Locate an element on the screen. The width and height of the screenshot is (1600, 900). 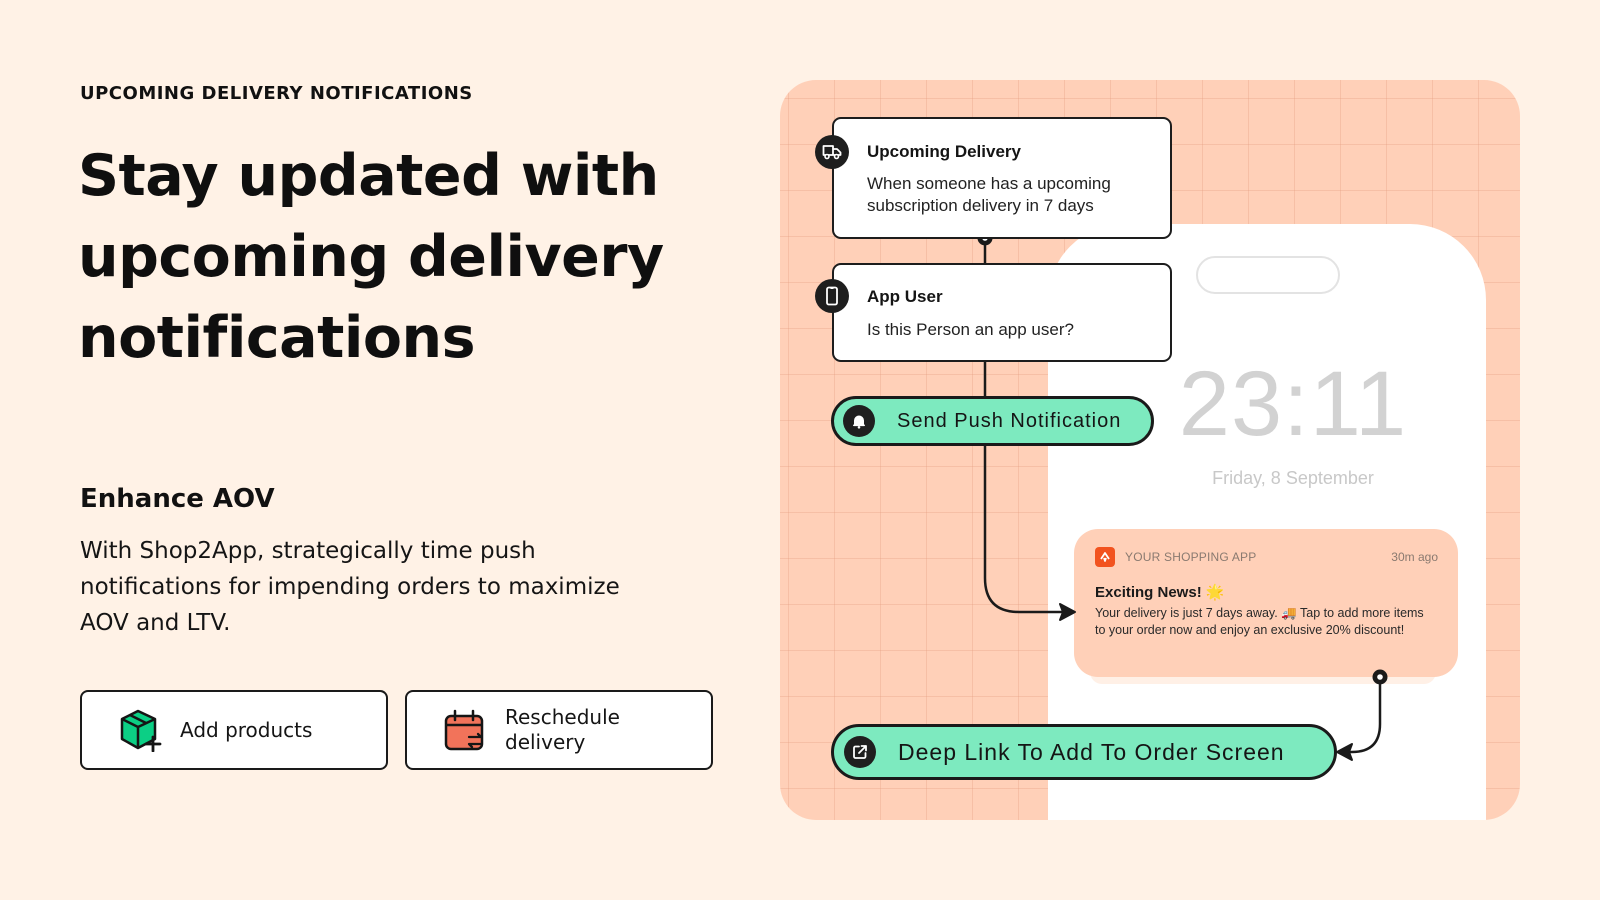
condition-title: App User is located at coordinates (905, 296).